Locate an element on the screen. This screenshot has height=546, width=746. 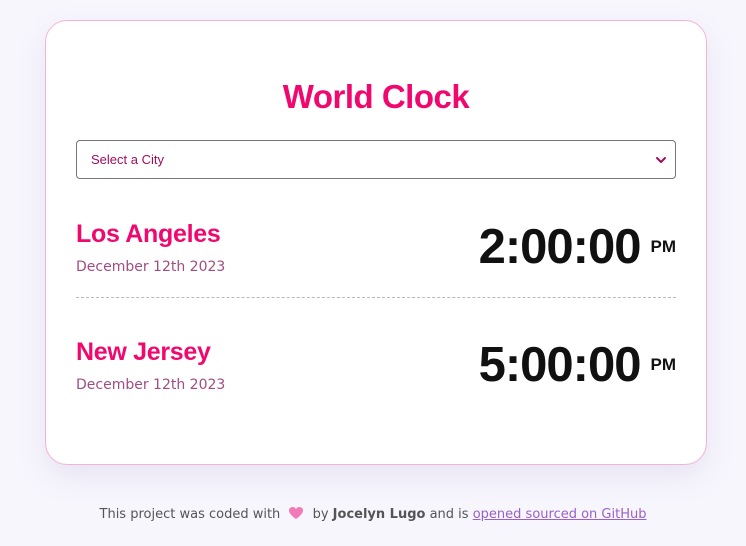
footer-by: by is located at coordinates (320, 514).